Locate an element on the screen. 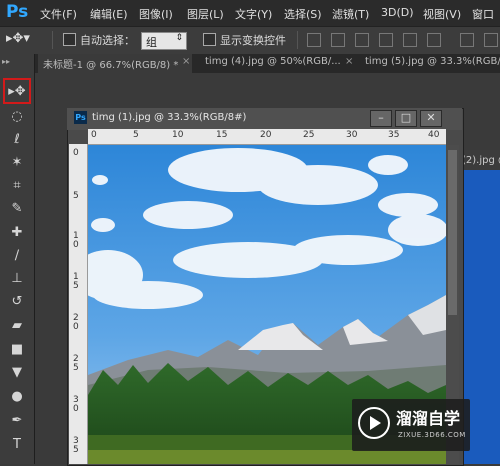 This screenshot has width=500, height=466. crop-tool-icon: ⌗ is located at coordinates (17, 185).